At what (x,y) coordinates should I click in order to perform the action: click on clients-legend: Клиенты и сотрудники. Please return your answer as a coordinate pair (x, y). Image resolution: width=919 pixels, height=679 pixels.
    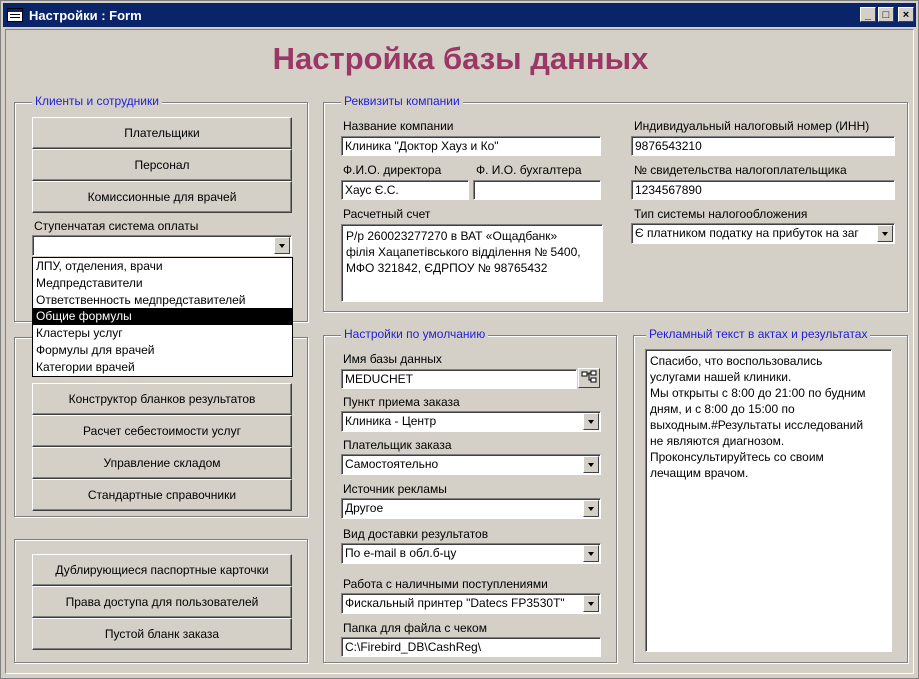
    Looking at the image, I should click on (97, 101).